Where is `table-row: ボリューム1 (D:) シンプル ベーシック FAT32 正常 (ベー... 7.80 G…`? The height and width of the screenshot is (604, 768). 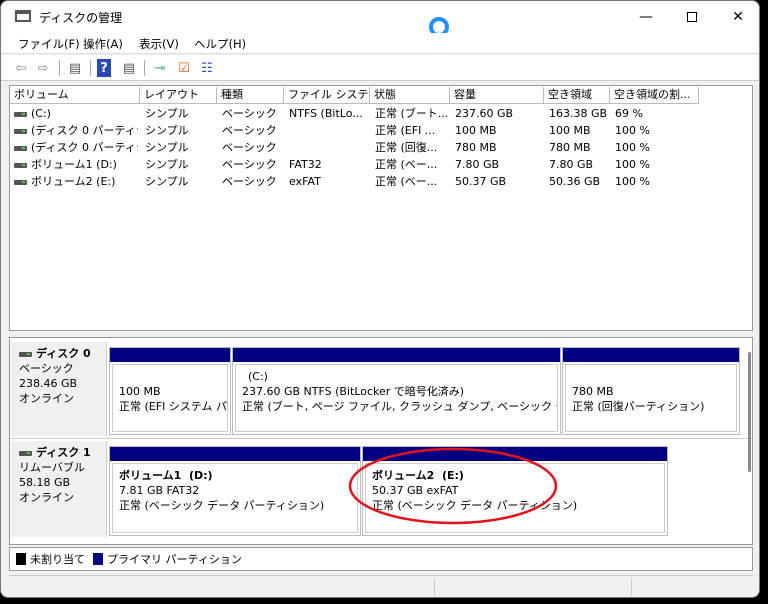 table-row: ボリューム1 (D:) シンプル ベーシック FAT32 正常 (ベー... 7.80 G… is located at coordinates (381, 164).